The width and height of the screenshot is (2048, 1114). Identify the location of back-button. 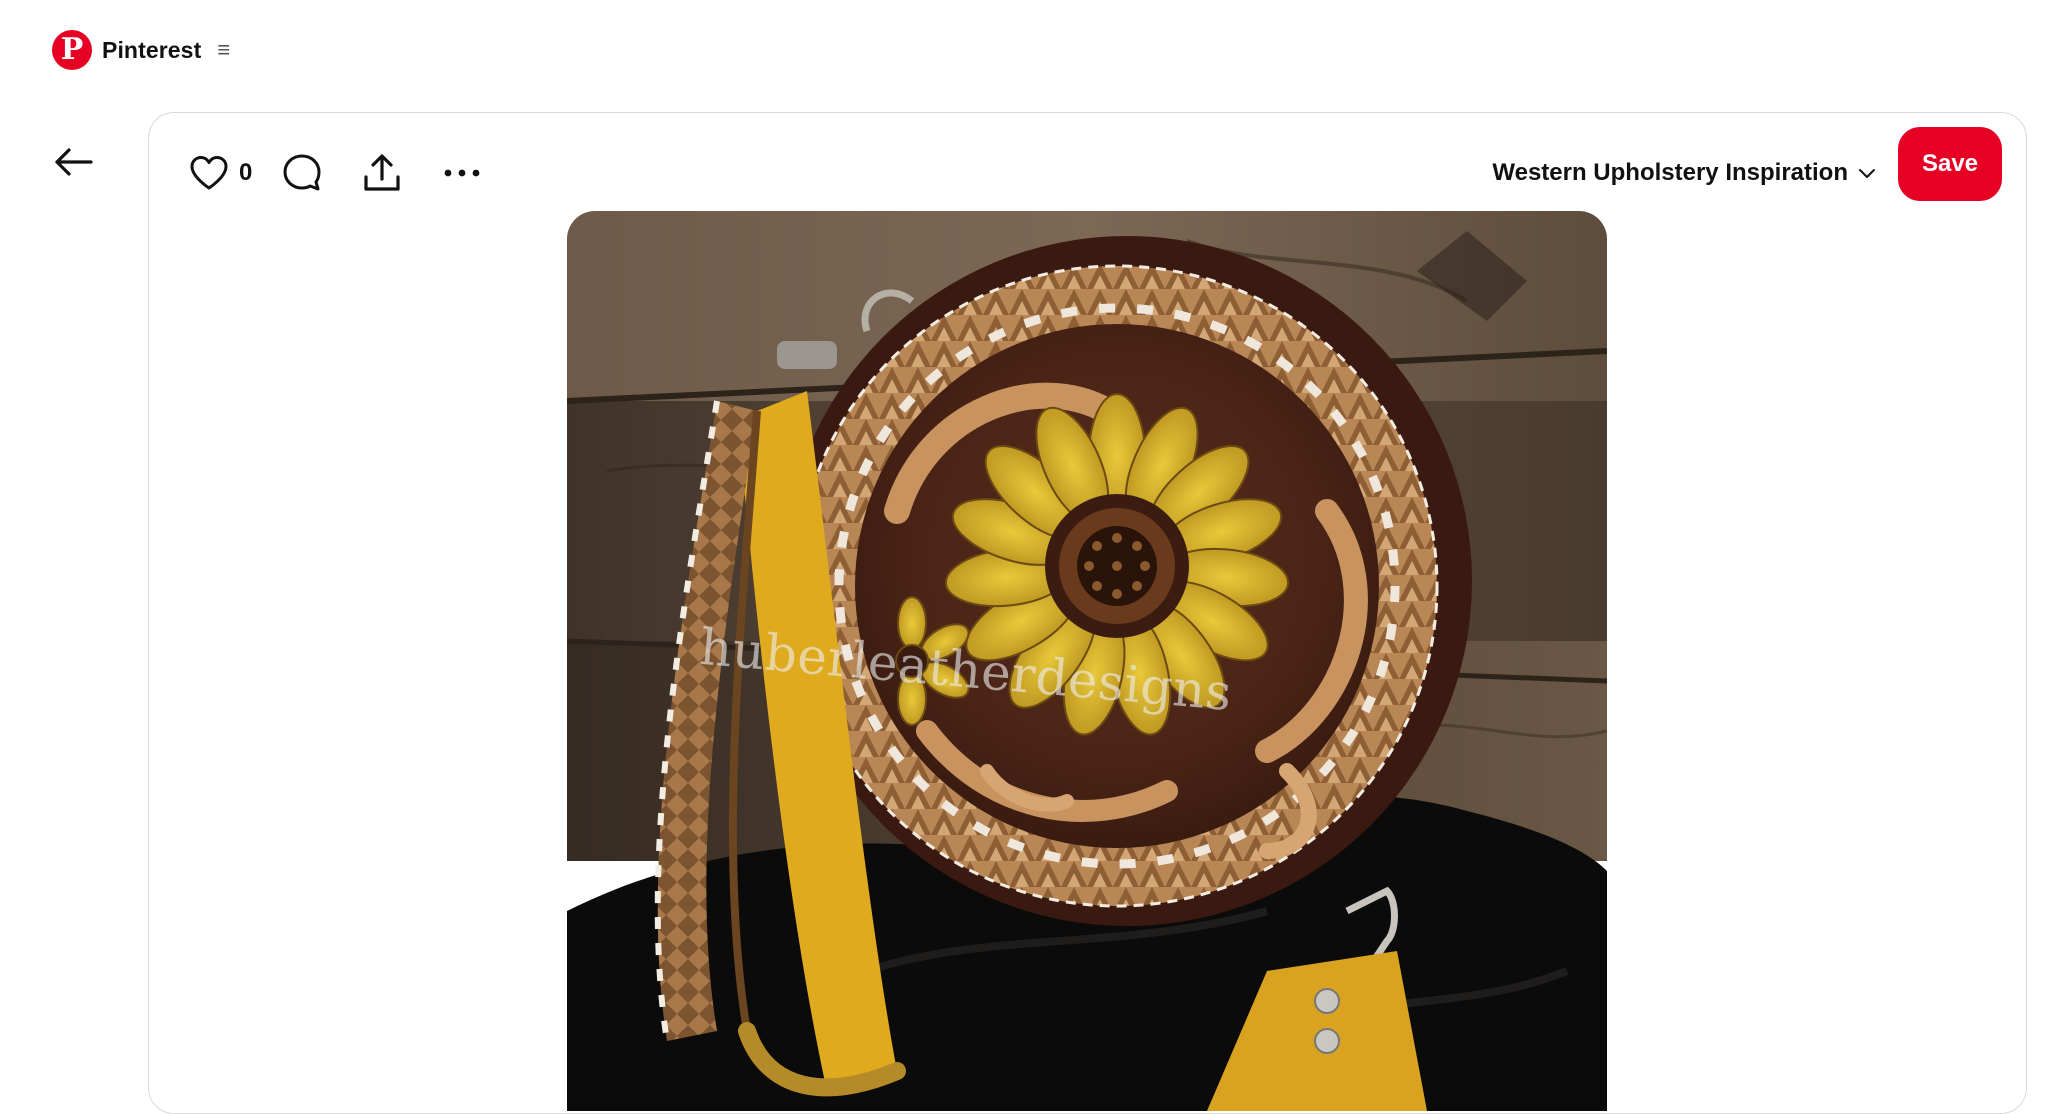
(73, 162).